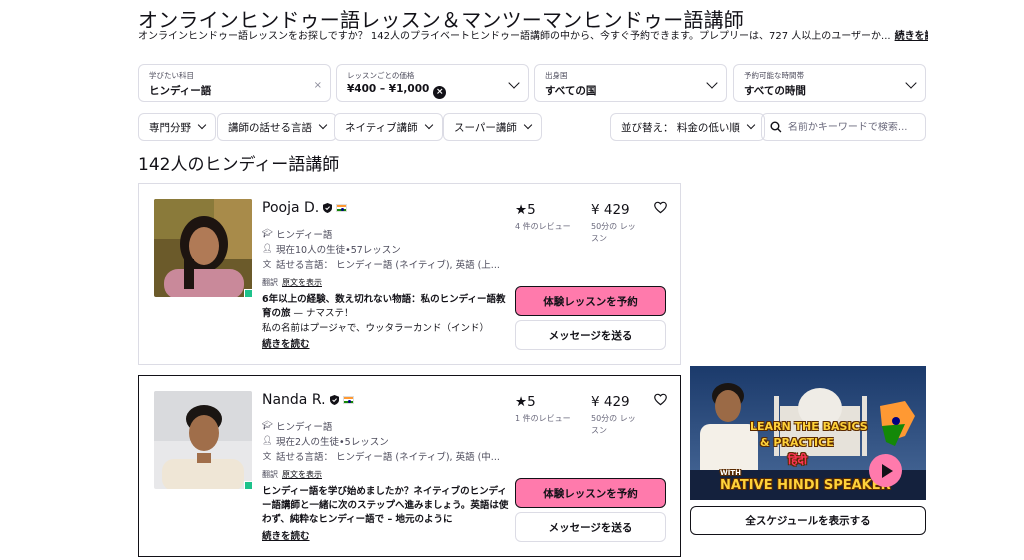  I want to click on country-filter-value: すべての国, so click(571, 91).